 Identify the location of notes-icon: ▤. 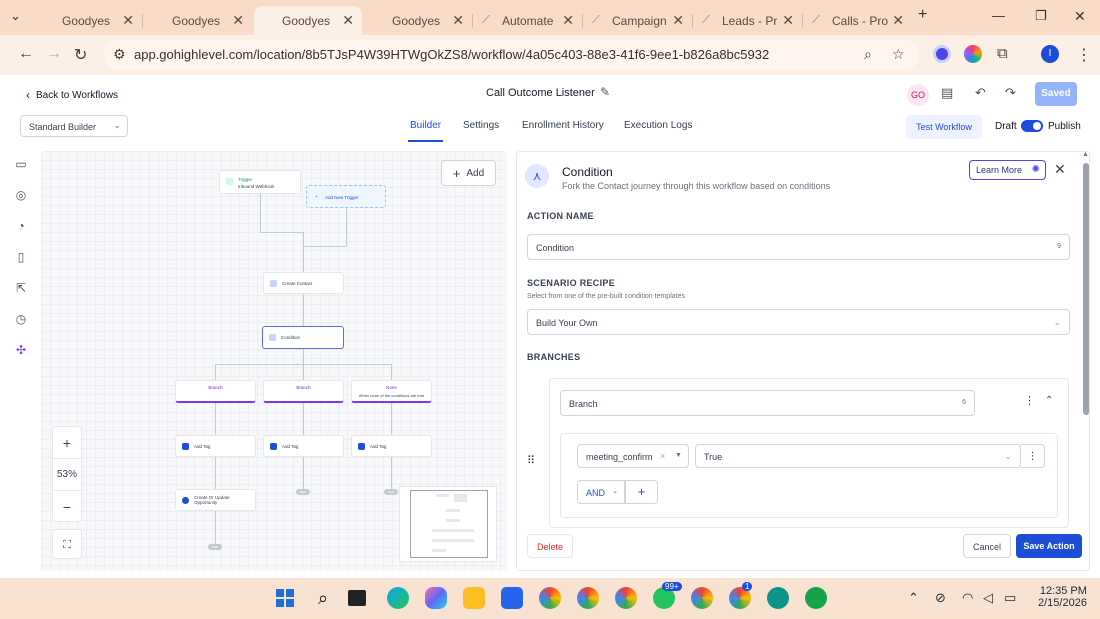
(947, 93).